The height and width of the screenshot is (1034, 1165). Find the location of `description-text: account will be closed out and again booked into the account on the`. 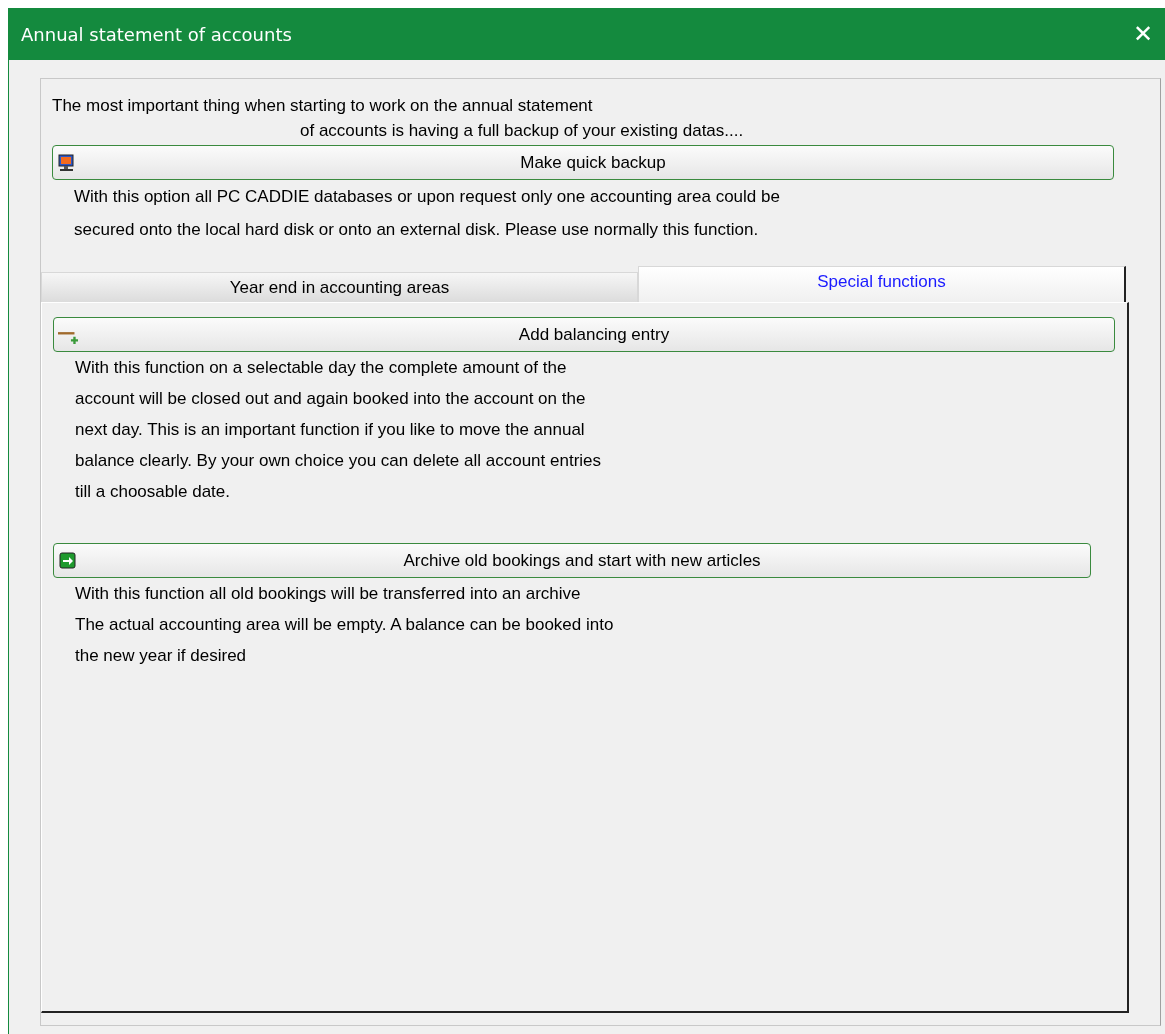

description-text: account will be closed out and again booked into the account on the is located at coordinates (331, 399).